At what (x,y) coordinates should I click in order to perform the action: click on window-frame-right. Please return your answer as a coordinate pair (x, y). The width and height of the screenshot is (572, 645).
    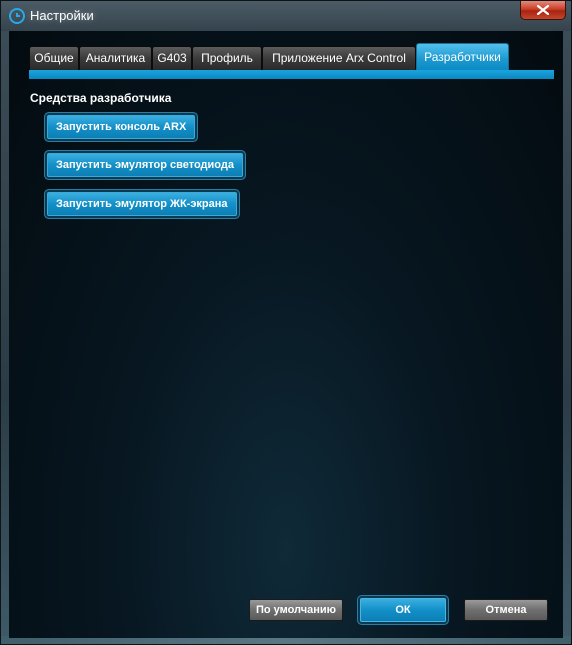
    Looking at the image, I should click on (567, 334).